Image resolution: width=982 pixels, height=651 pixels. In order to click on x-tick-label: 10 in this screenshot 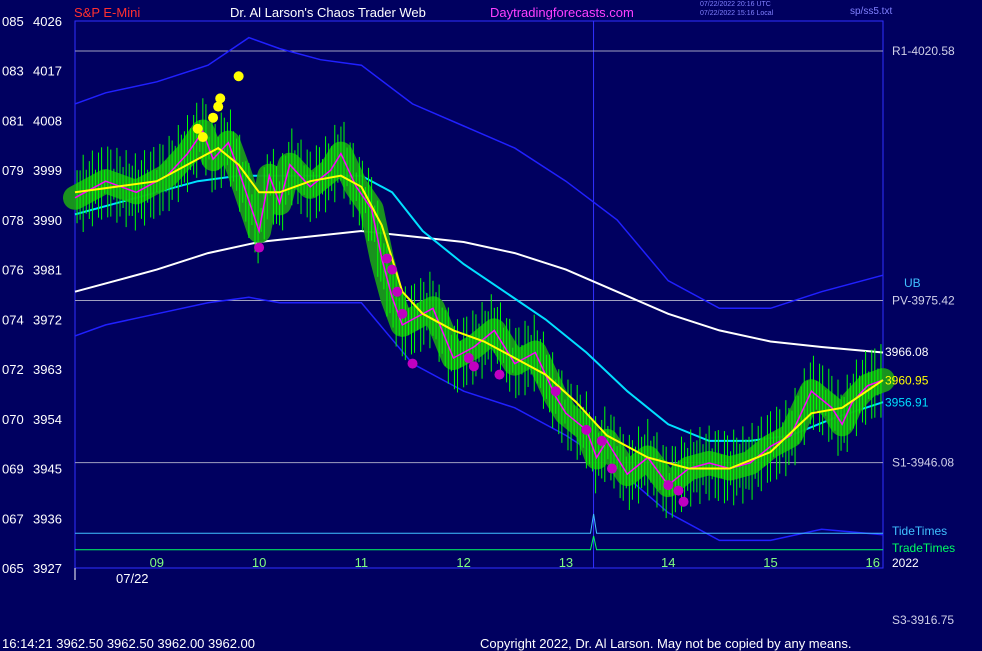, I will do `click(259, 562)`.